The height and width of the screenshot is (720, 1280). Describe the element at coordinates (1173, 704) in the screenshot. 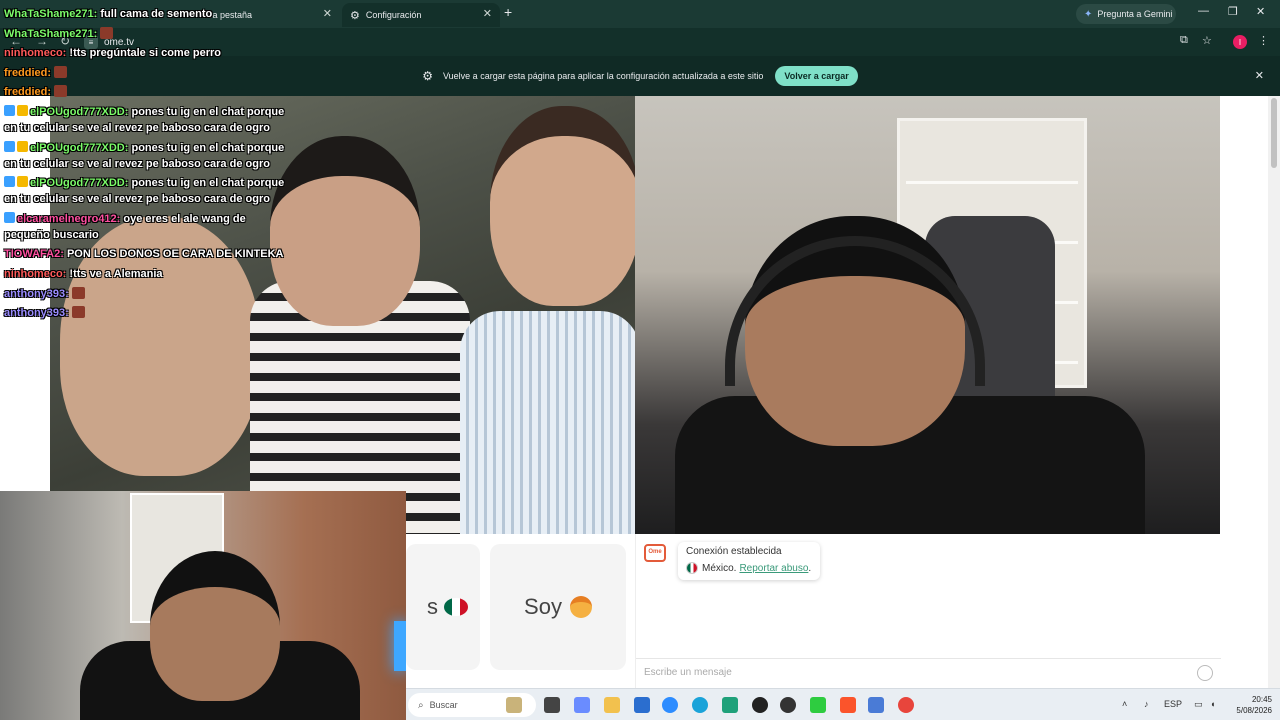

I see `input-language: ESP` at that location.